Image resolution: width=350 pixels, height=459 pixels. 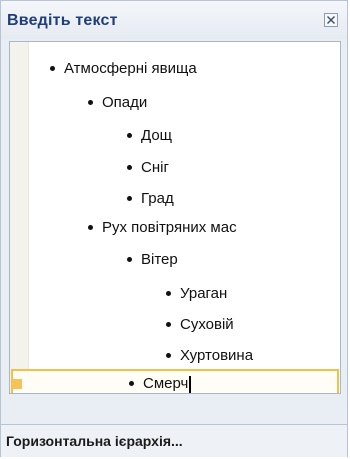 What do you see at coordinates (155, 167) in the screenshot?
I see `list-item-label: Сніг` at bounding box center [155, 167].